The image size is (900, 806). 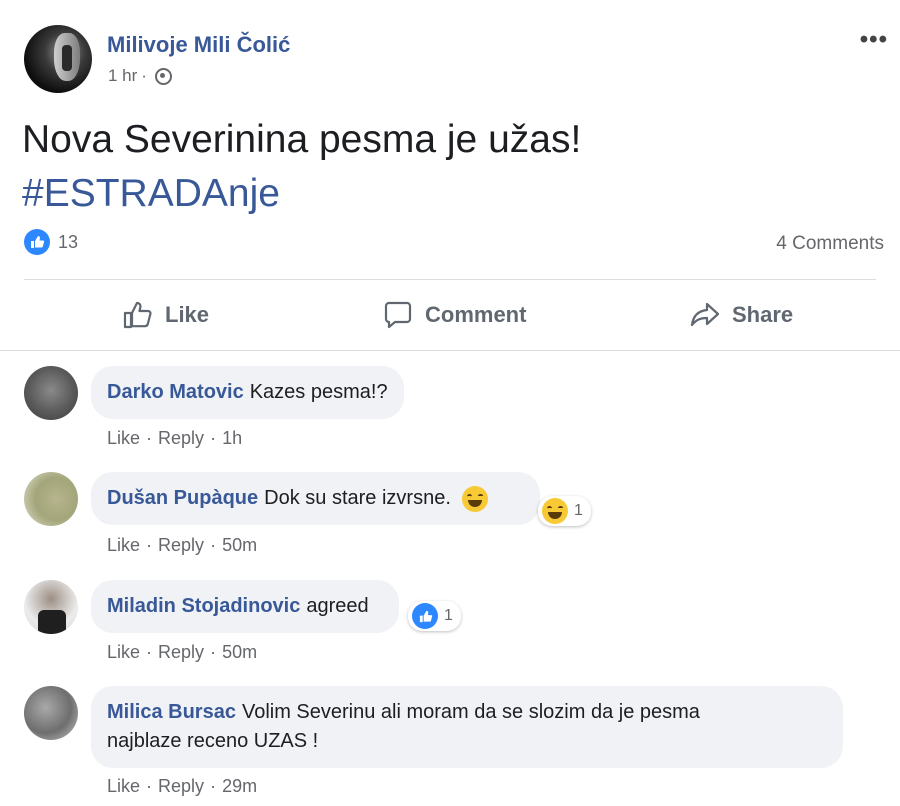 I want to click on comment-actions: Like · Reply · 29m, so click(x=182, y=786).